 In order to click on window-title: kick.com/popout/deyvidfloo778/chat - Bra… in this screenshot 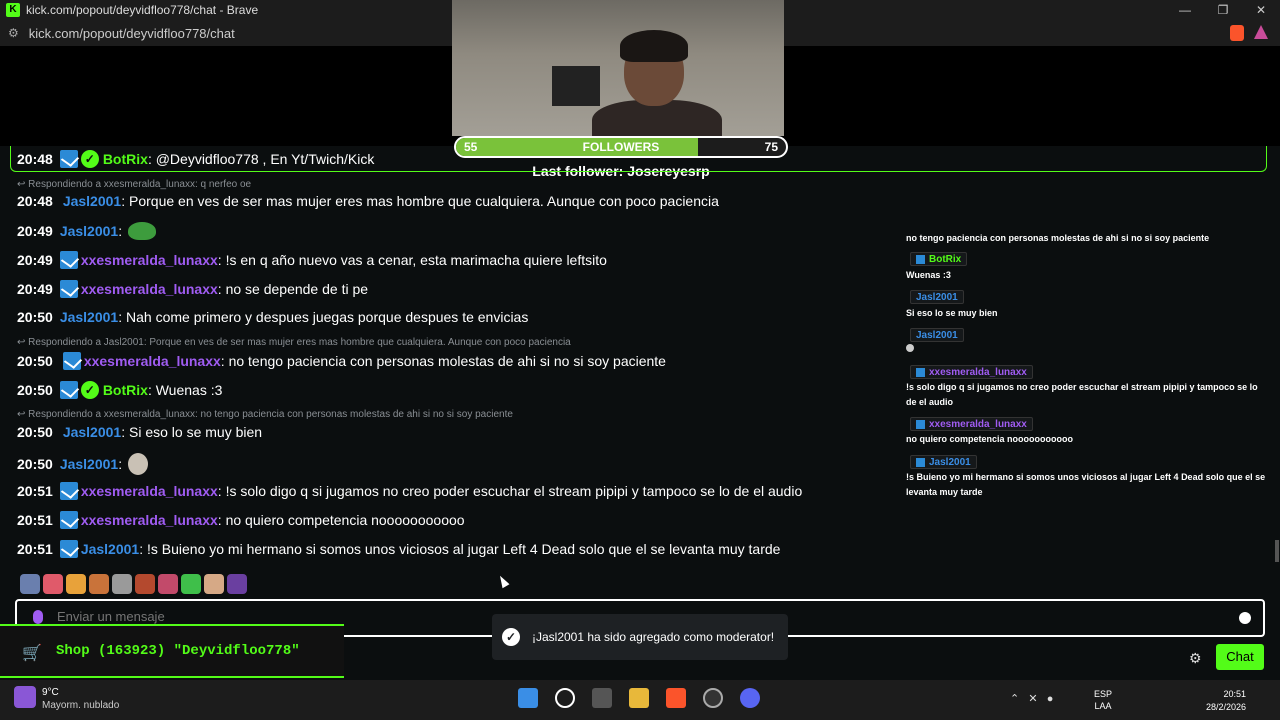, I will do `click(142, 10)`.